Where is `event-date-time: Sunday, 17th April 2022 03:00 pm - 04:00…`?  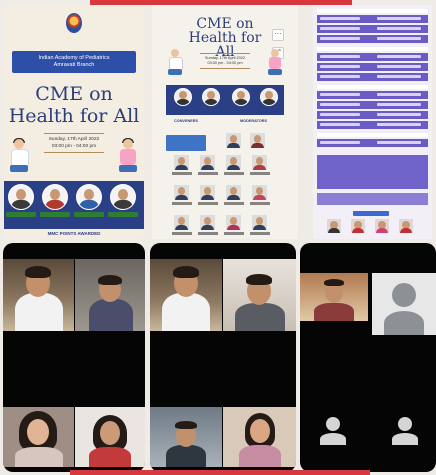 event-date-time: Sunday, 17th April 2022 03:00 pm - 04:00… is located at coordinates (74, 143).